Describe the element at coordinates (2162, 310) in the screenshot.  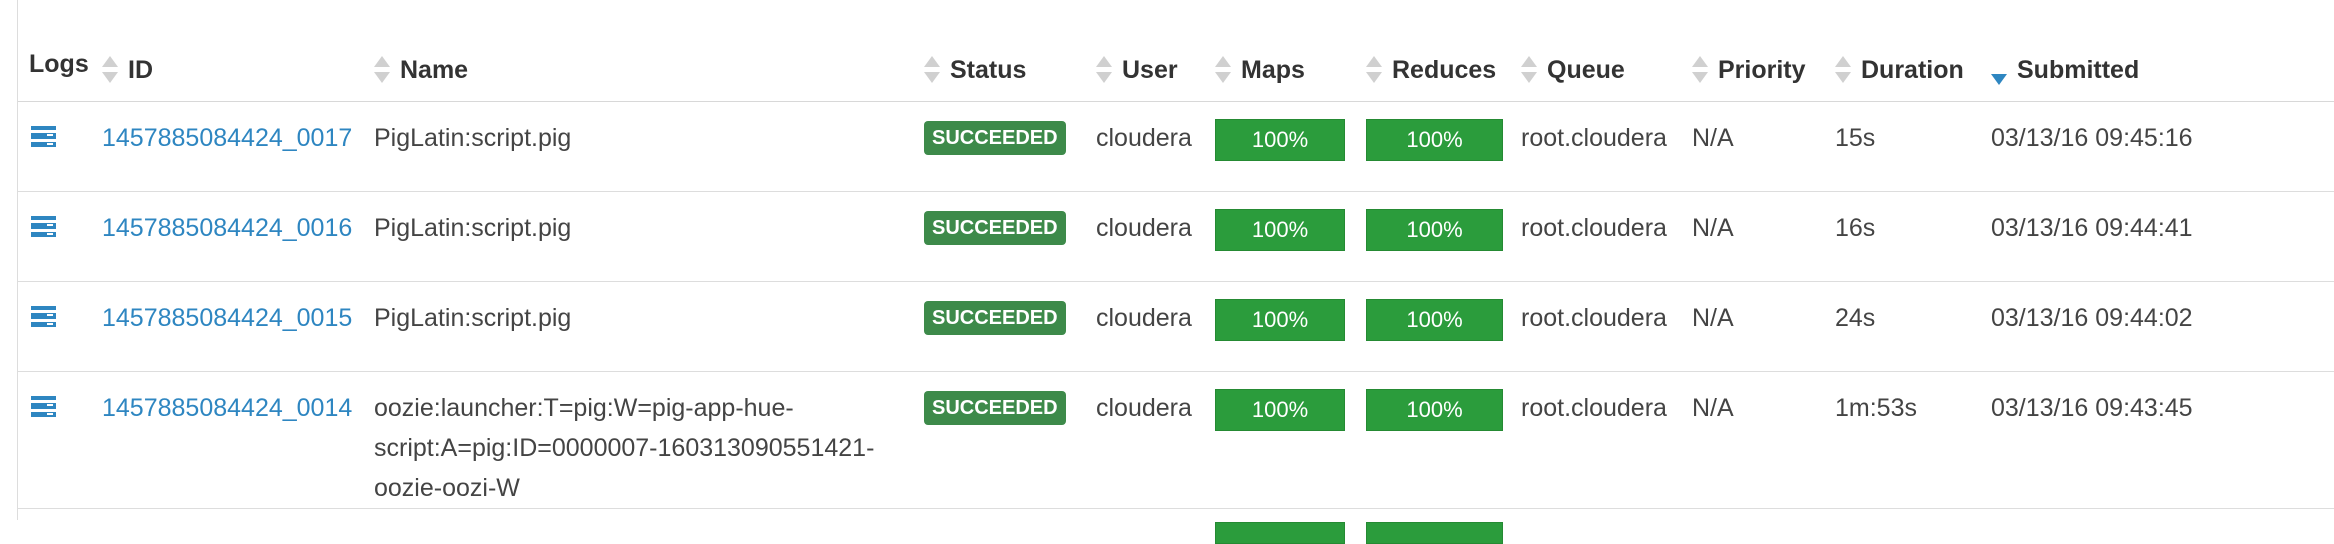
I see `job-submitted: 03/13/16 09:44:02` at that location.